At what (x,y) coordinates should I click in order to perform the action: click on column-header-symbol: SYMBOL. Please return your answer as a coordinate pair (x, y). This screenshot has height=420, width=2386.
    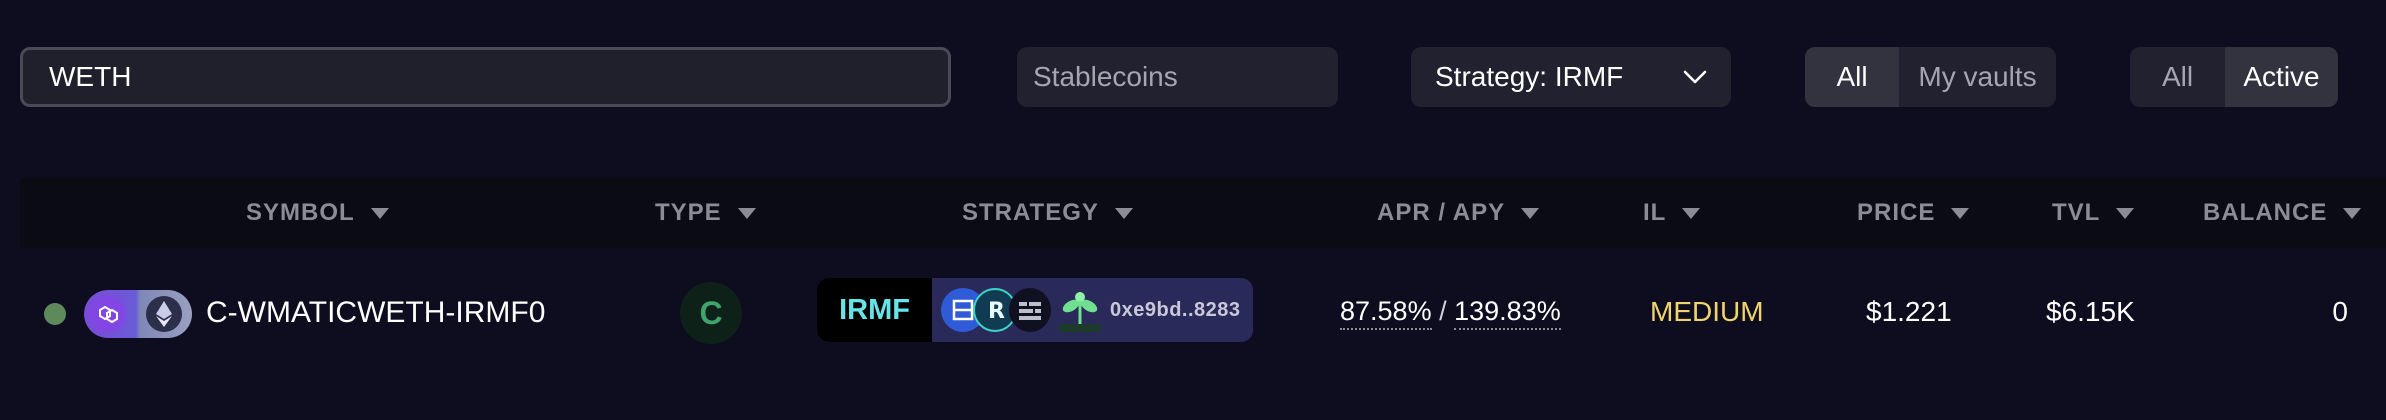
    Looking at the image, I should click on (317, 213).